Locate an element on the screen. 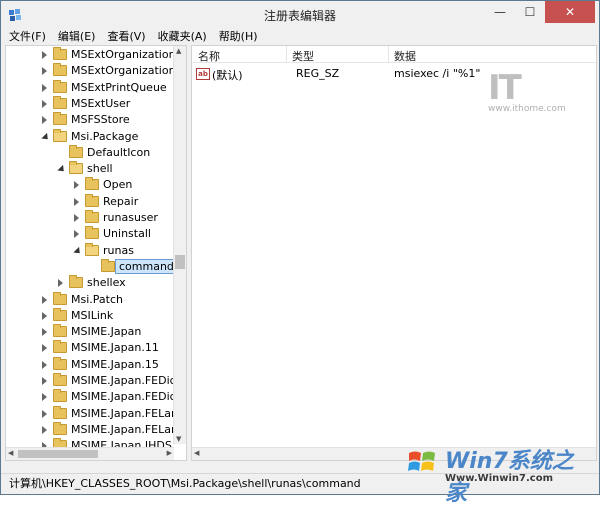 The width and height of the screenshot is (600, 507). tree-item-label: MSExtOrganization is located at coordinates (123, 54).